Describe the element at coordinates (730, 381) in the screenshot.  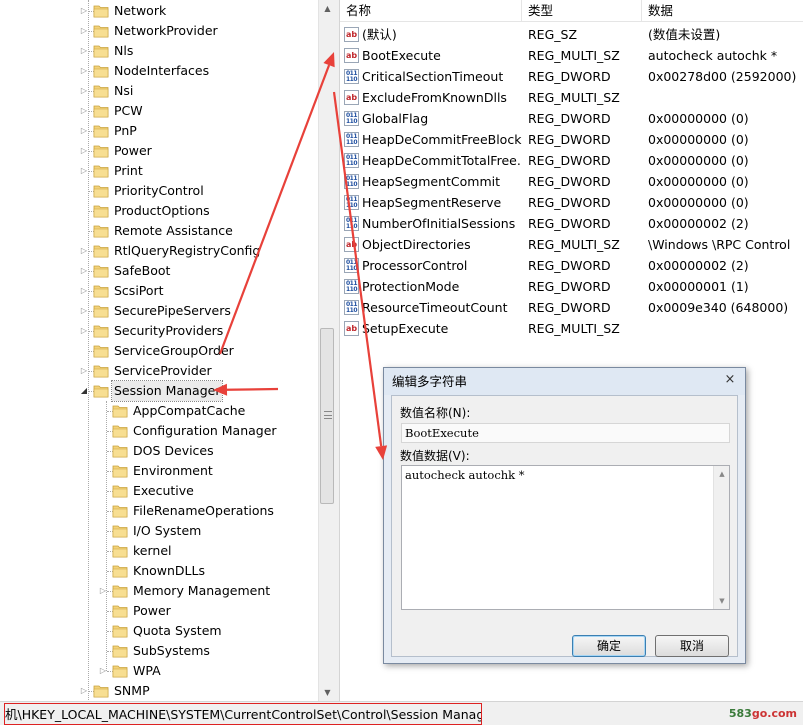
I see `close-icon: ×` at that location.